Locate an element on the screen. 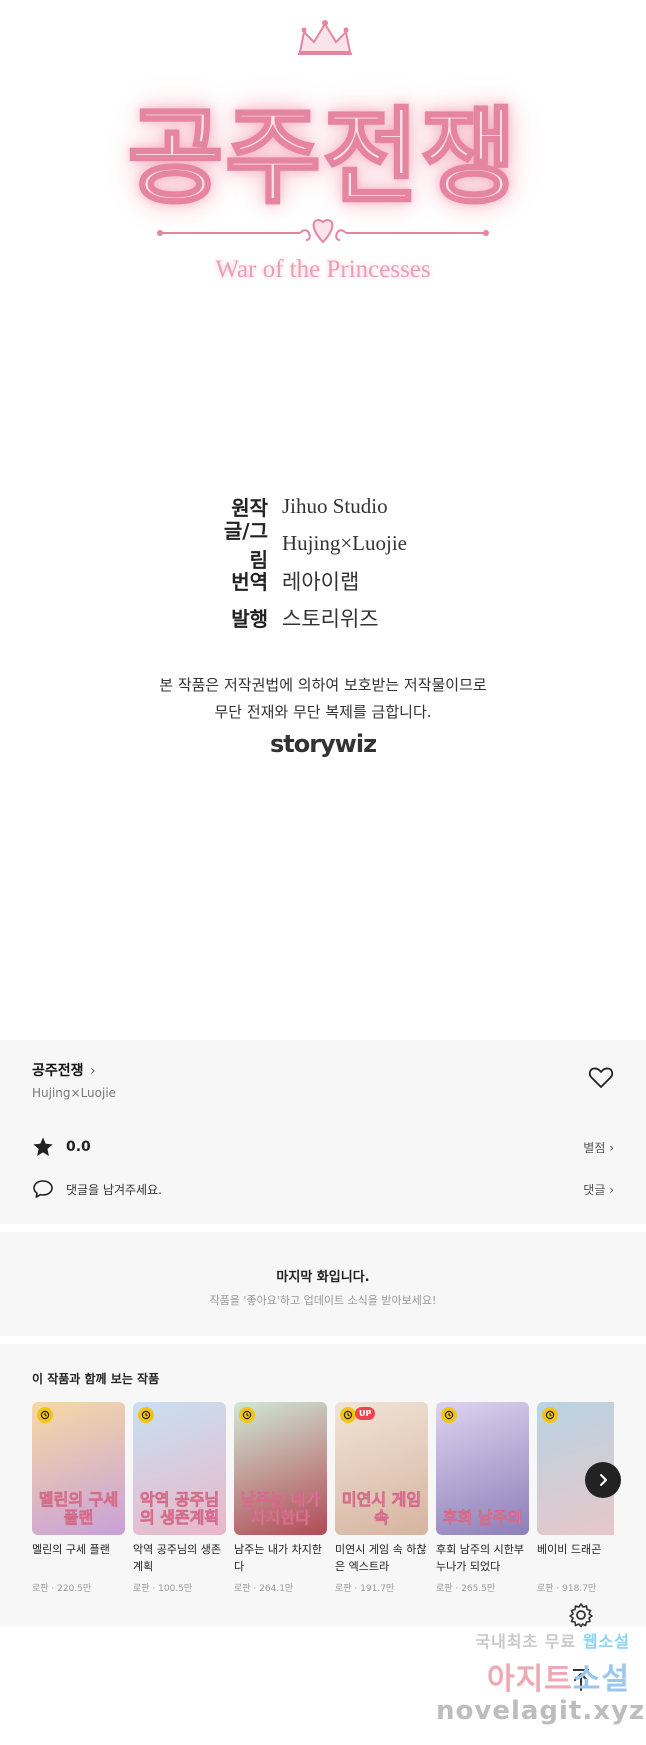 This screenshot has height=1745, width=646. recommendation-views: 264.1만 is located at coordinates (276, 1589).